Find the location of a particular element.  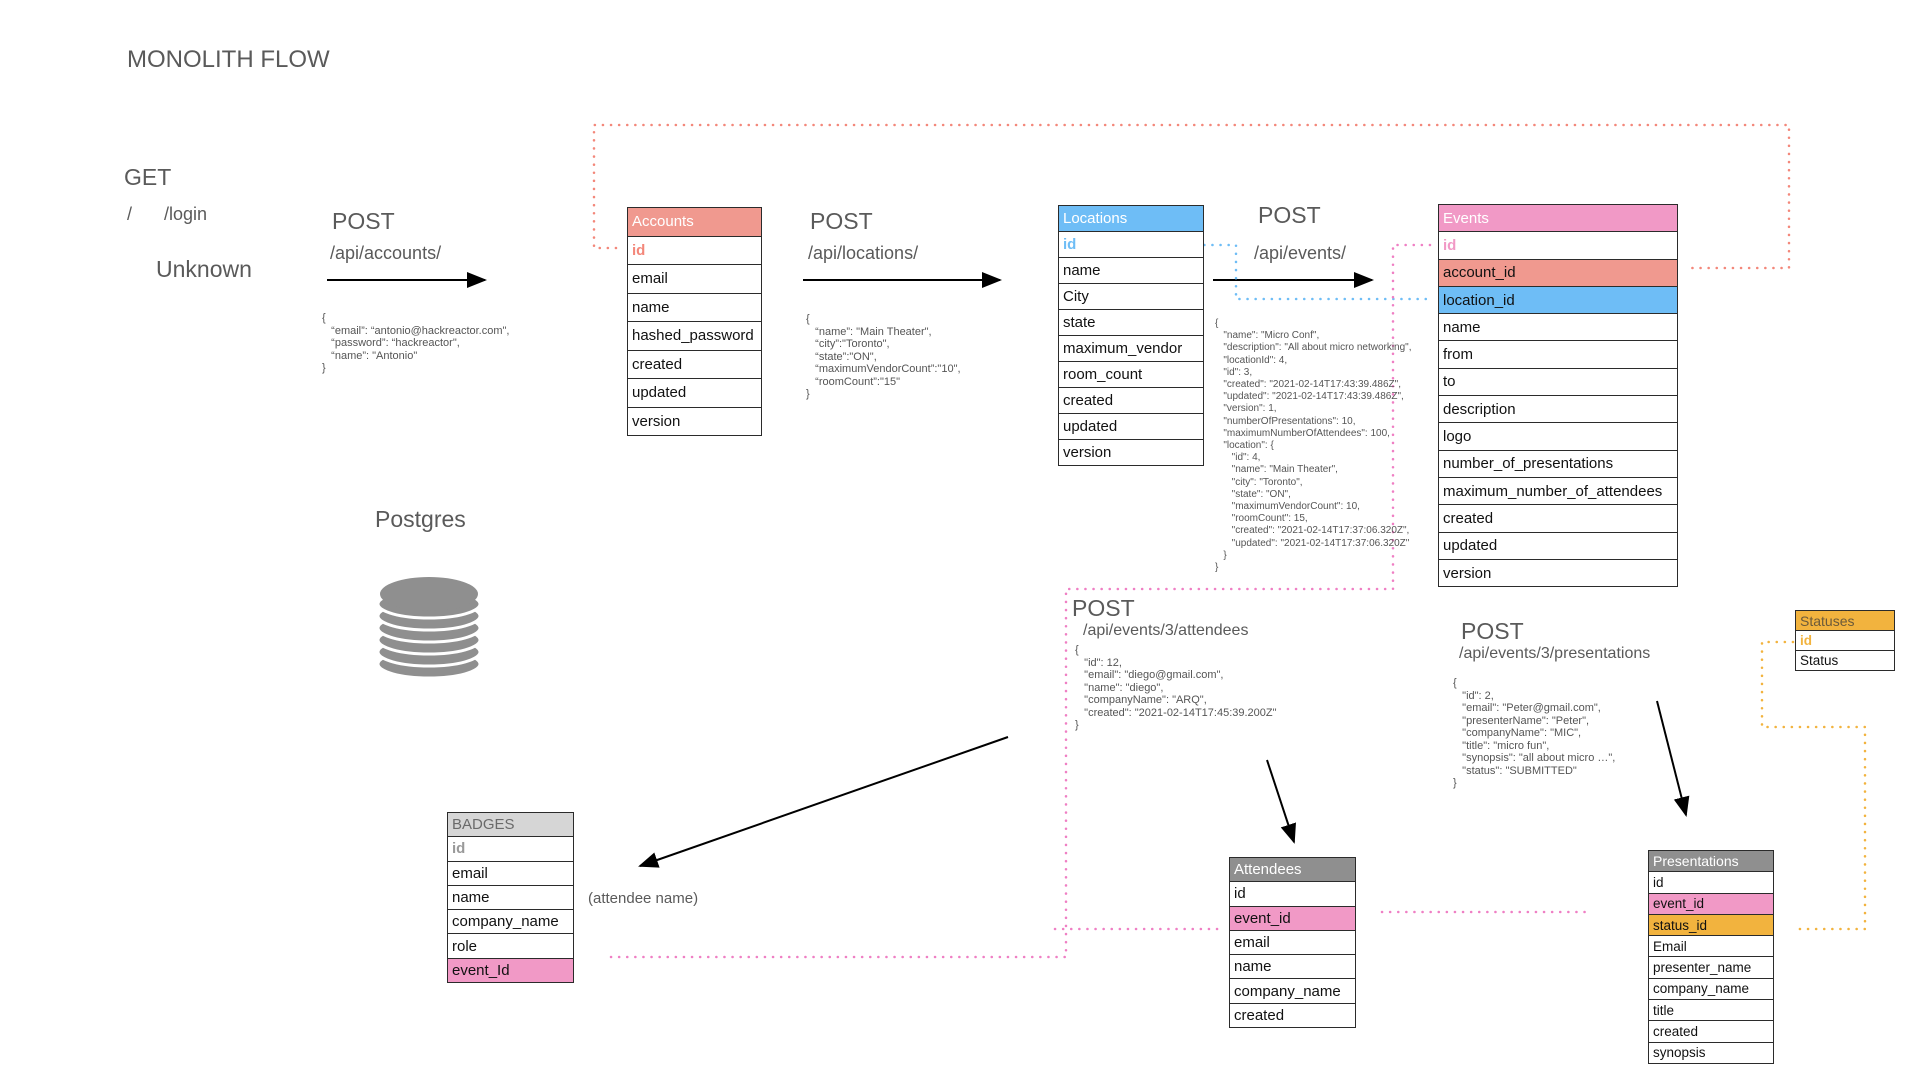

presentations-field-synopsis: synopsis is located at coordinates (1711, 1052).